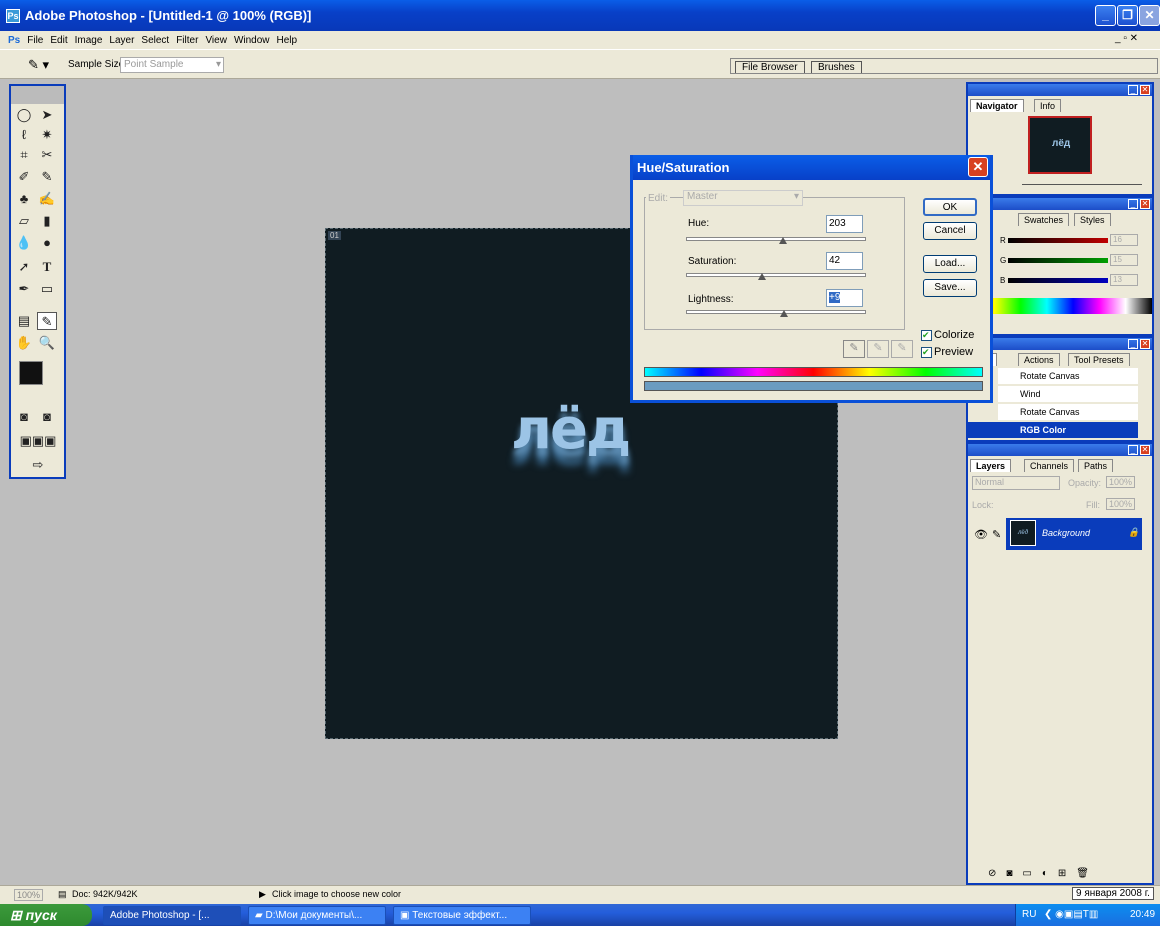 This screenshot has height=926, width=1160. What do you see at coordinates (1121, 482) in the screenshot?
I see `opacity-field: 100%` at bounding box center [1121, 482].